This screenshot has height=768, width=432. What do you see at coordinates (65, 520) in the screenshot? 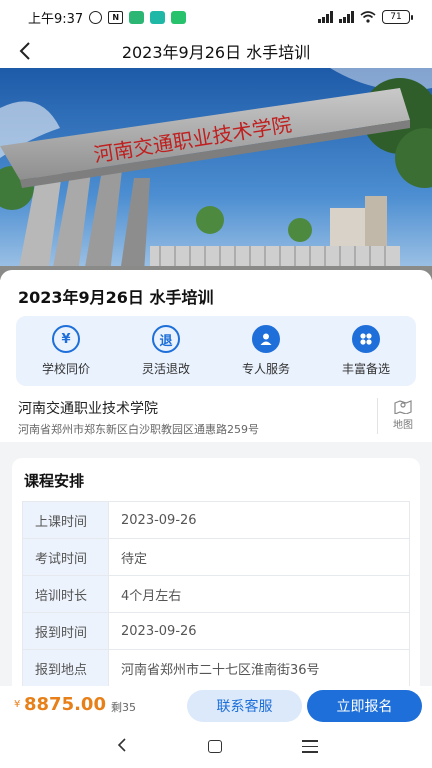
I see `row-label: 上课时间` at bounding box center [65, 520].